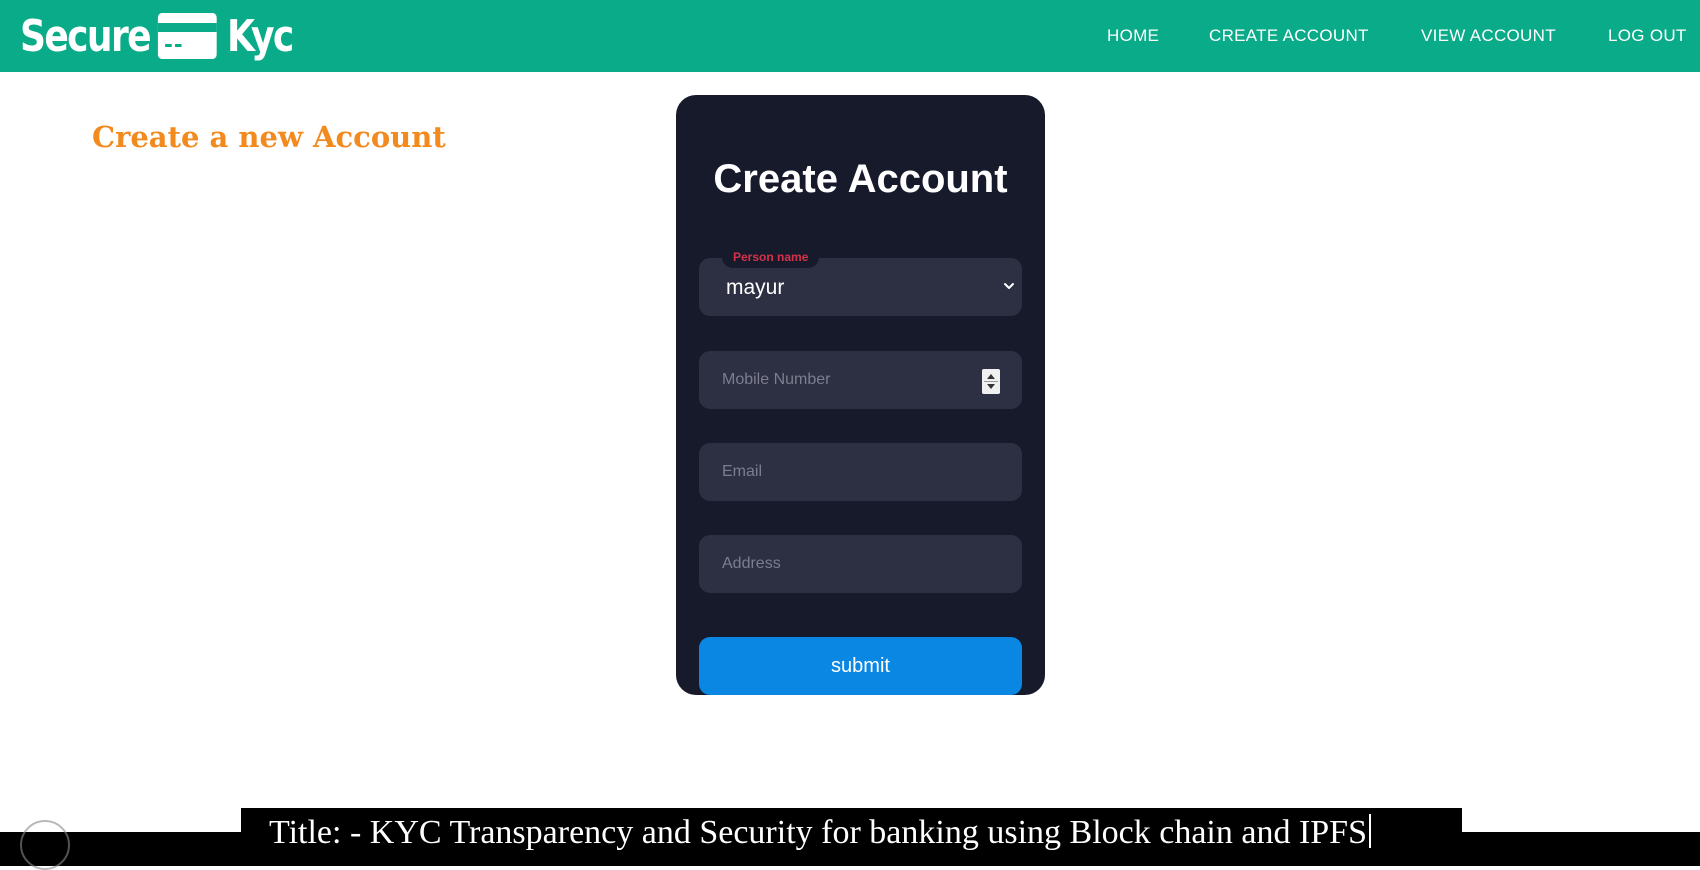 This screenshot has width=1700, height=870. I want to click on person-name-select: Person name mayur, so click(860, 281).